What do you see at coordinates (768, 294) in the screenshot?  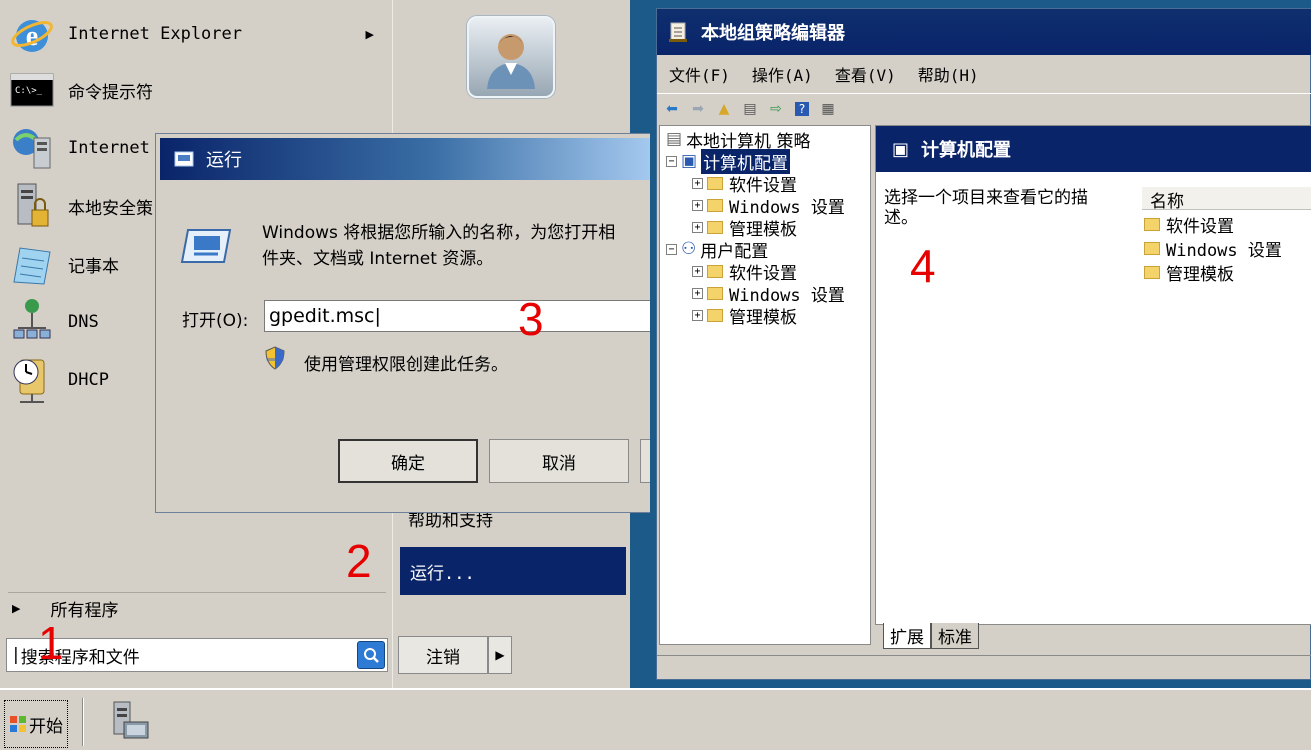 I see `tree-item-user-windows-settings: + Windows 设置` at bounding box center [768, 294].